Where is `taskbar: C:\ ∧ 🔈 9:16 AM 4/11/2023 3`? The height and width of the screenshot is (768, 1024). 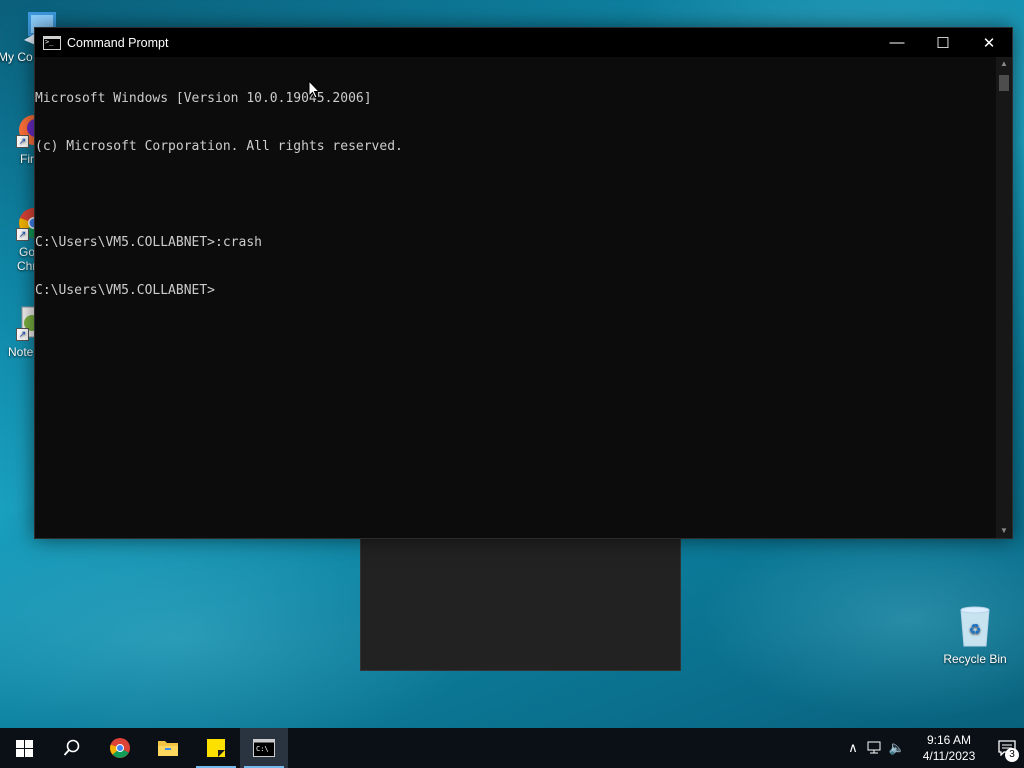
taskbar: C:\ ∧ 🔈 9:16 AM 4/11/2023 3 is located at coordinates (512, 748).